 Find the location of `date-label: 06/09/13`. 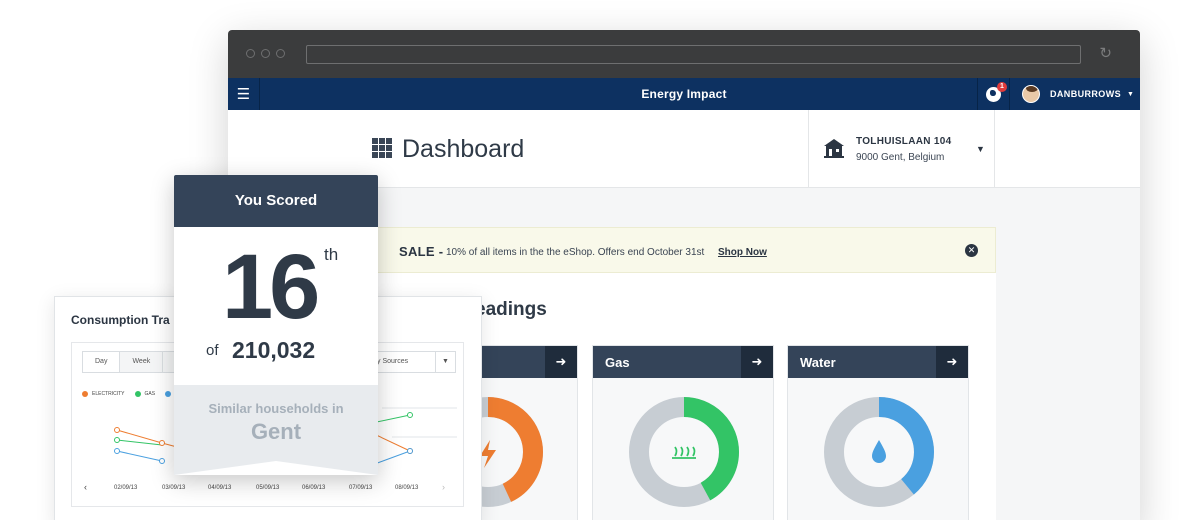

date-label: 06/09/13 is located at coordinates (314, 488).